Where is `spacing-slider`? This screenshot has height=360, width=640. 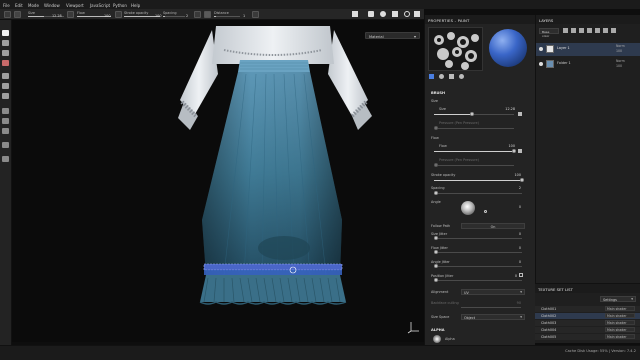 spacing-slider is located at coordinates (478, 193).